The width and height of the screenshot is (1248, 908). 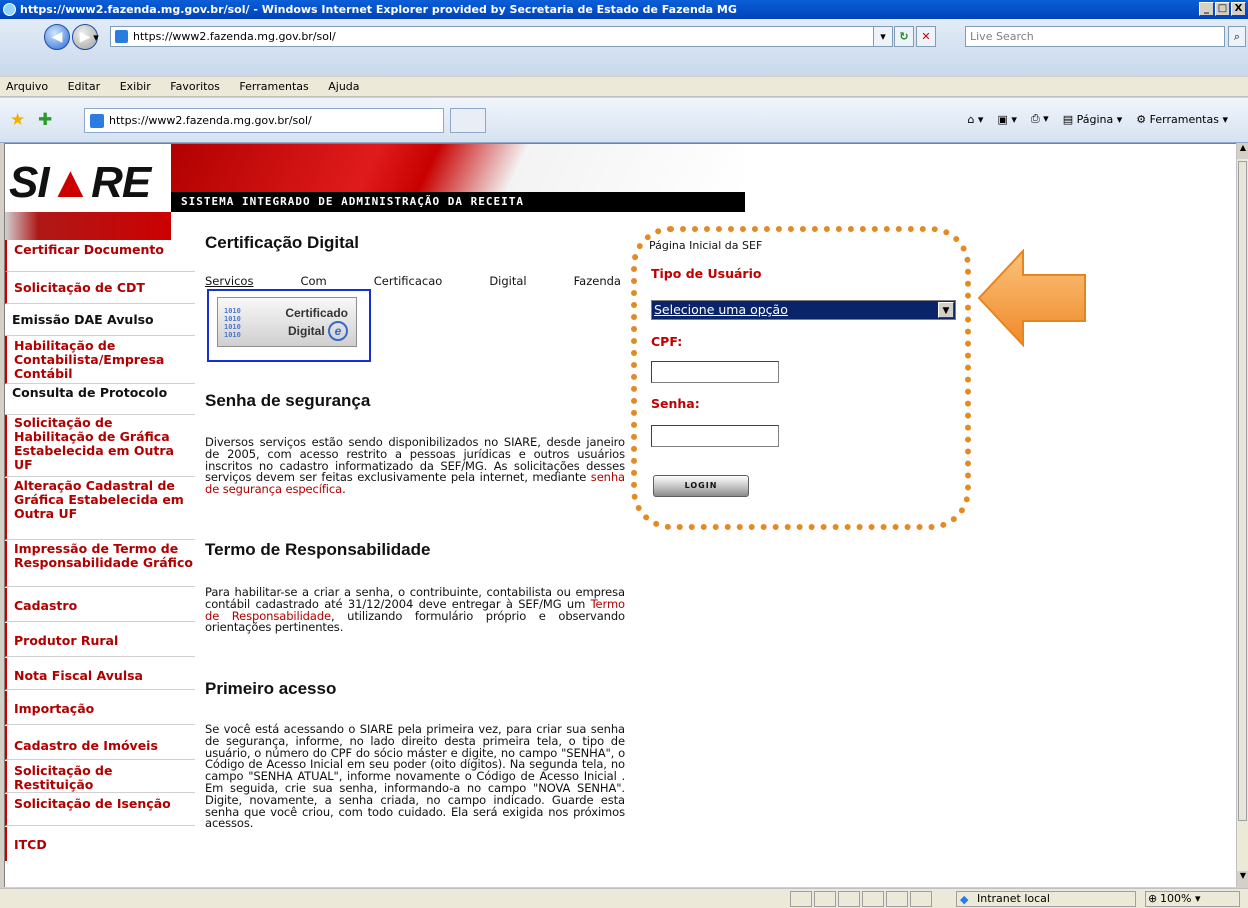 I want to click on sidebar-item-solicitacao-restituicao: Solicitação de Restituição, so click(x=100, y=777).